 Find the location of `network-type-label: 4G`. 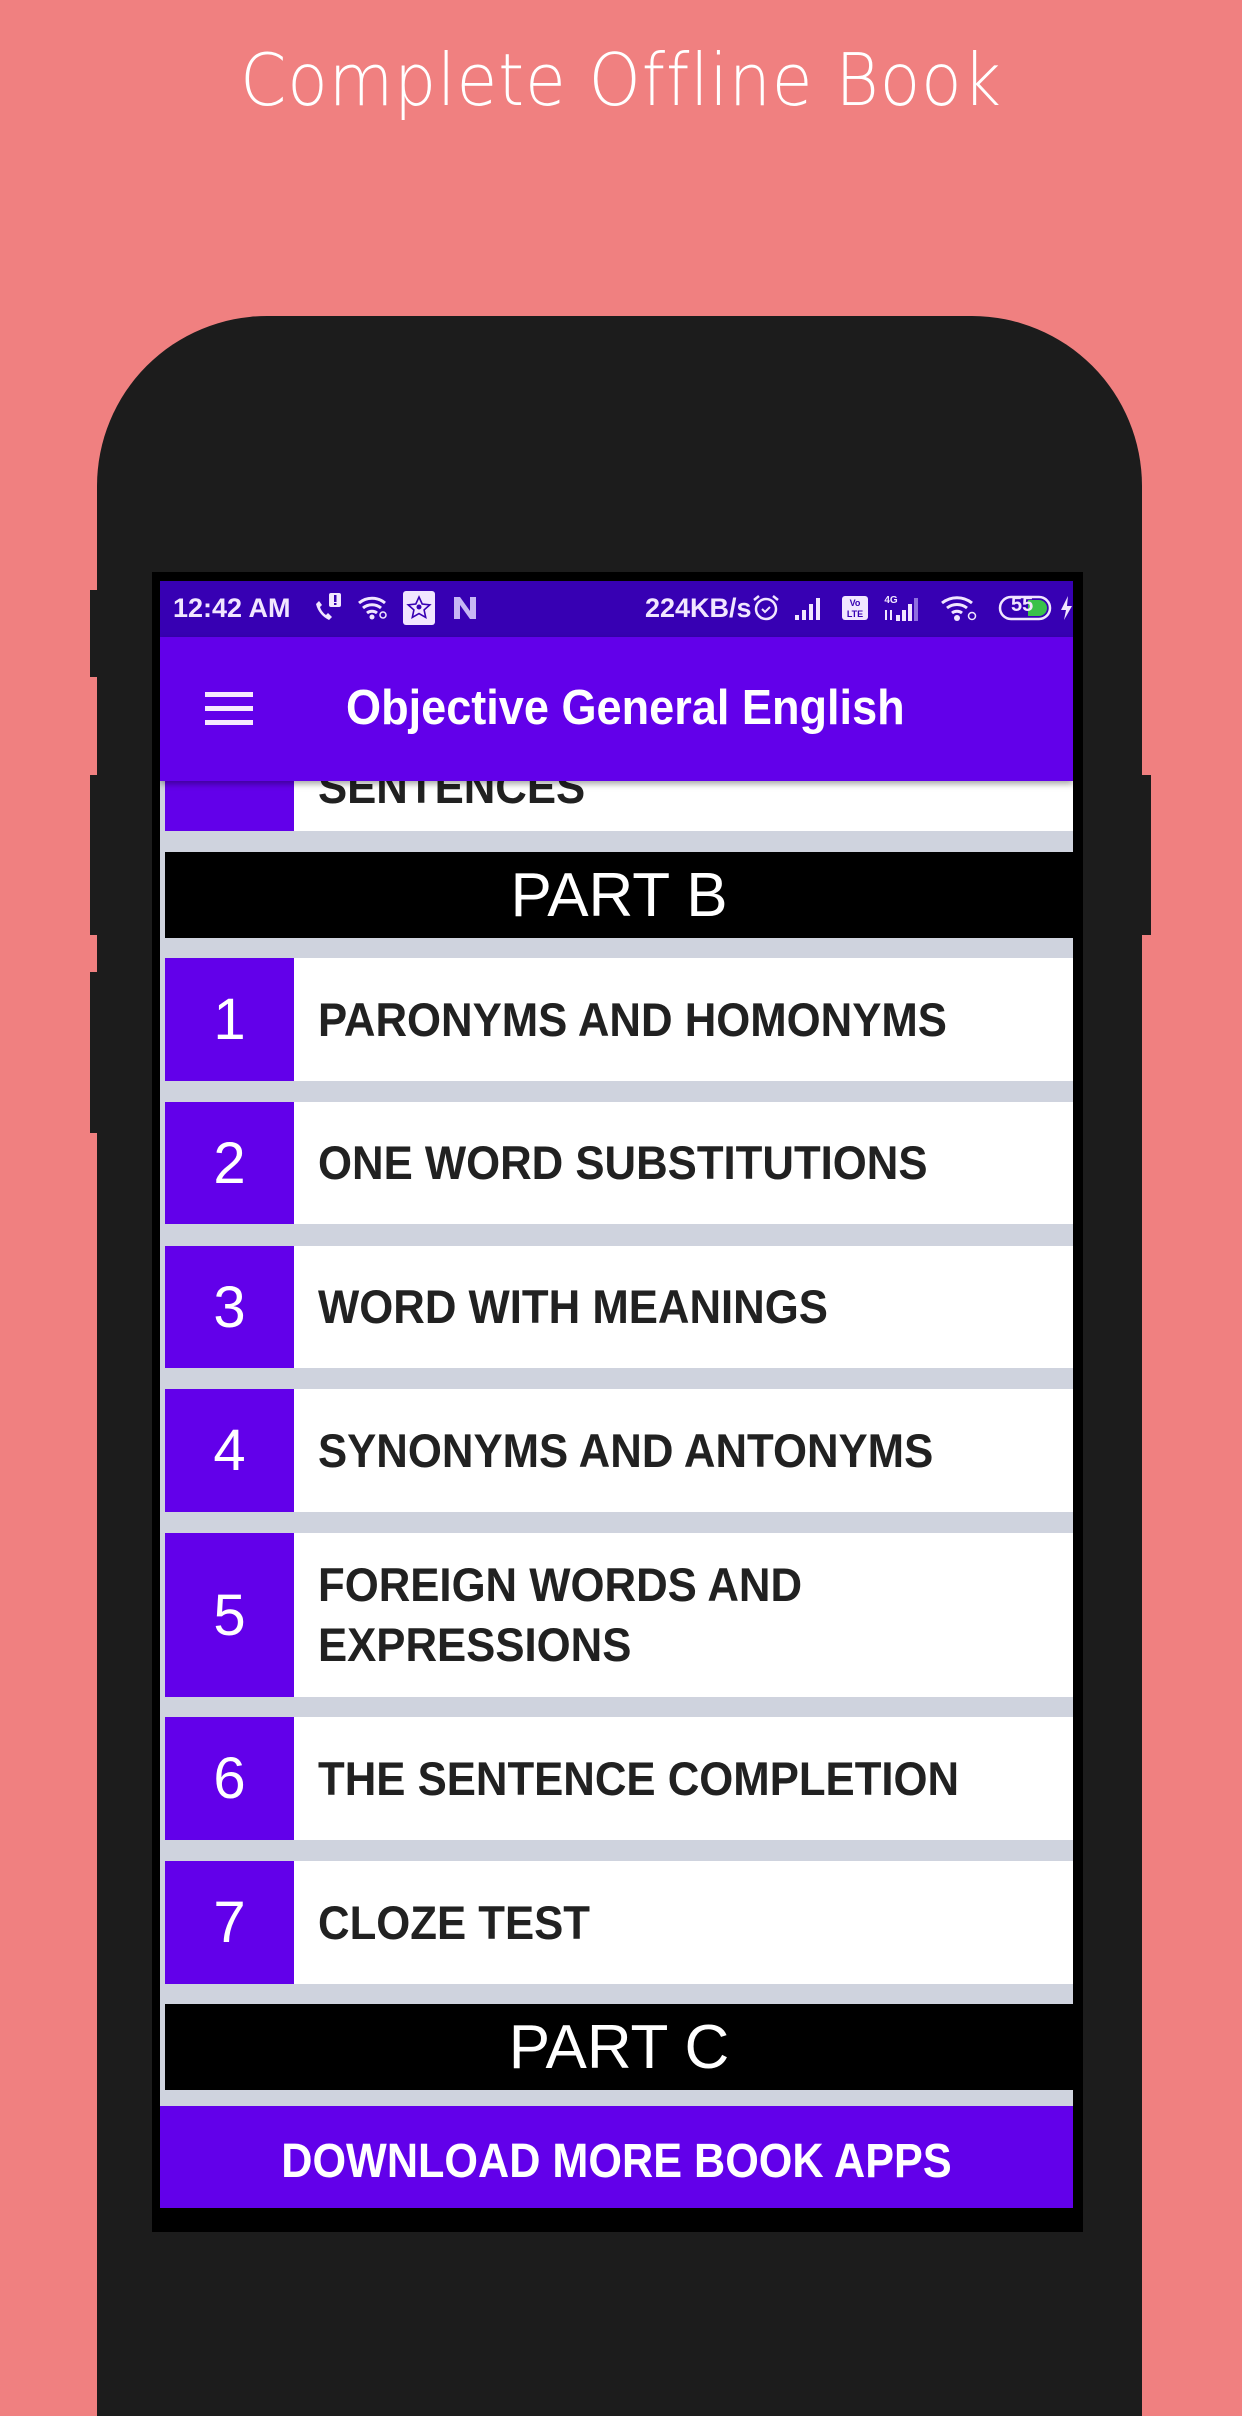

network-type-label: 4G is located at coordinates (891, 600).